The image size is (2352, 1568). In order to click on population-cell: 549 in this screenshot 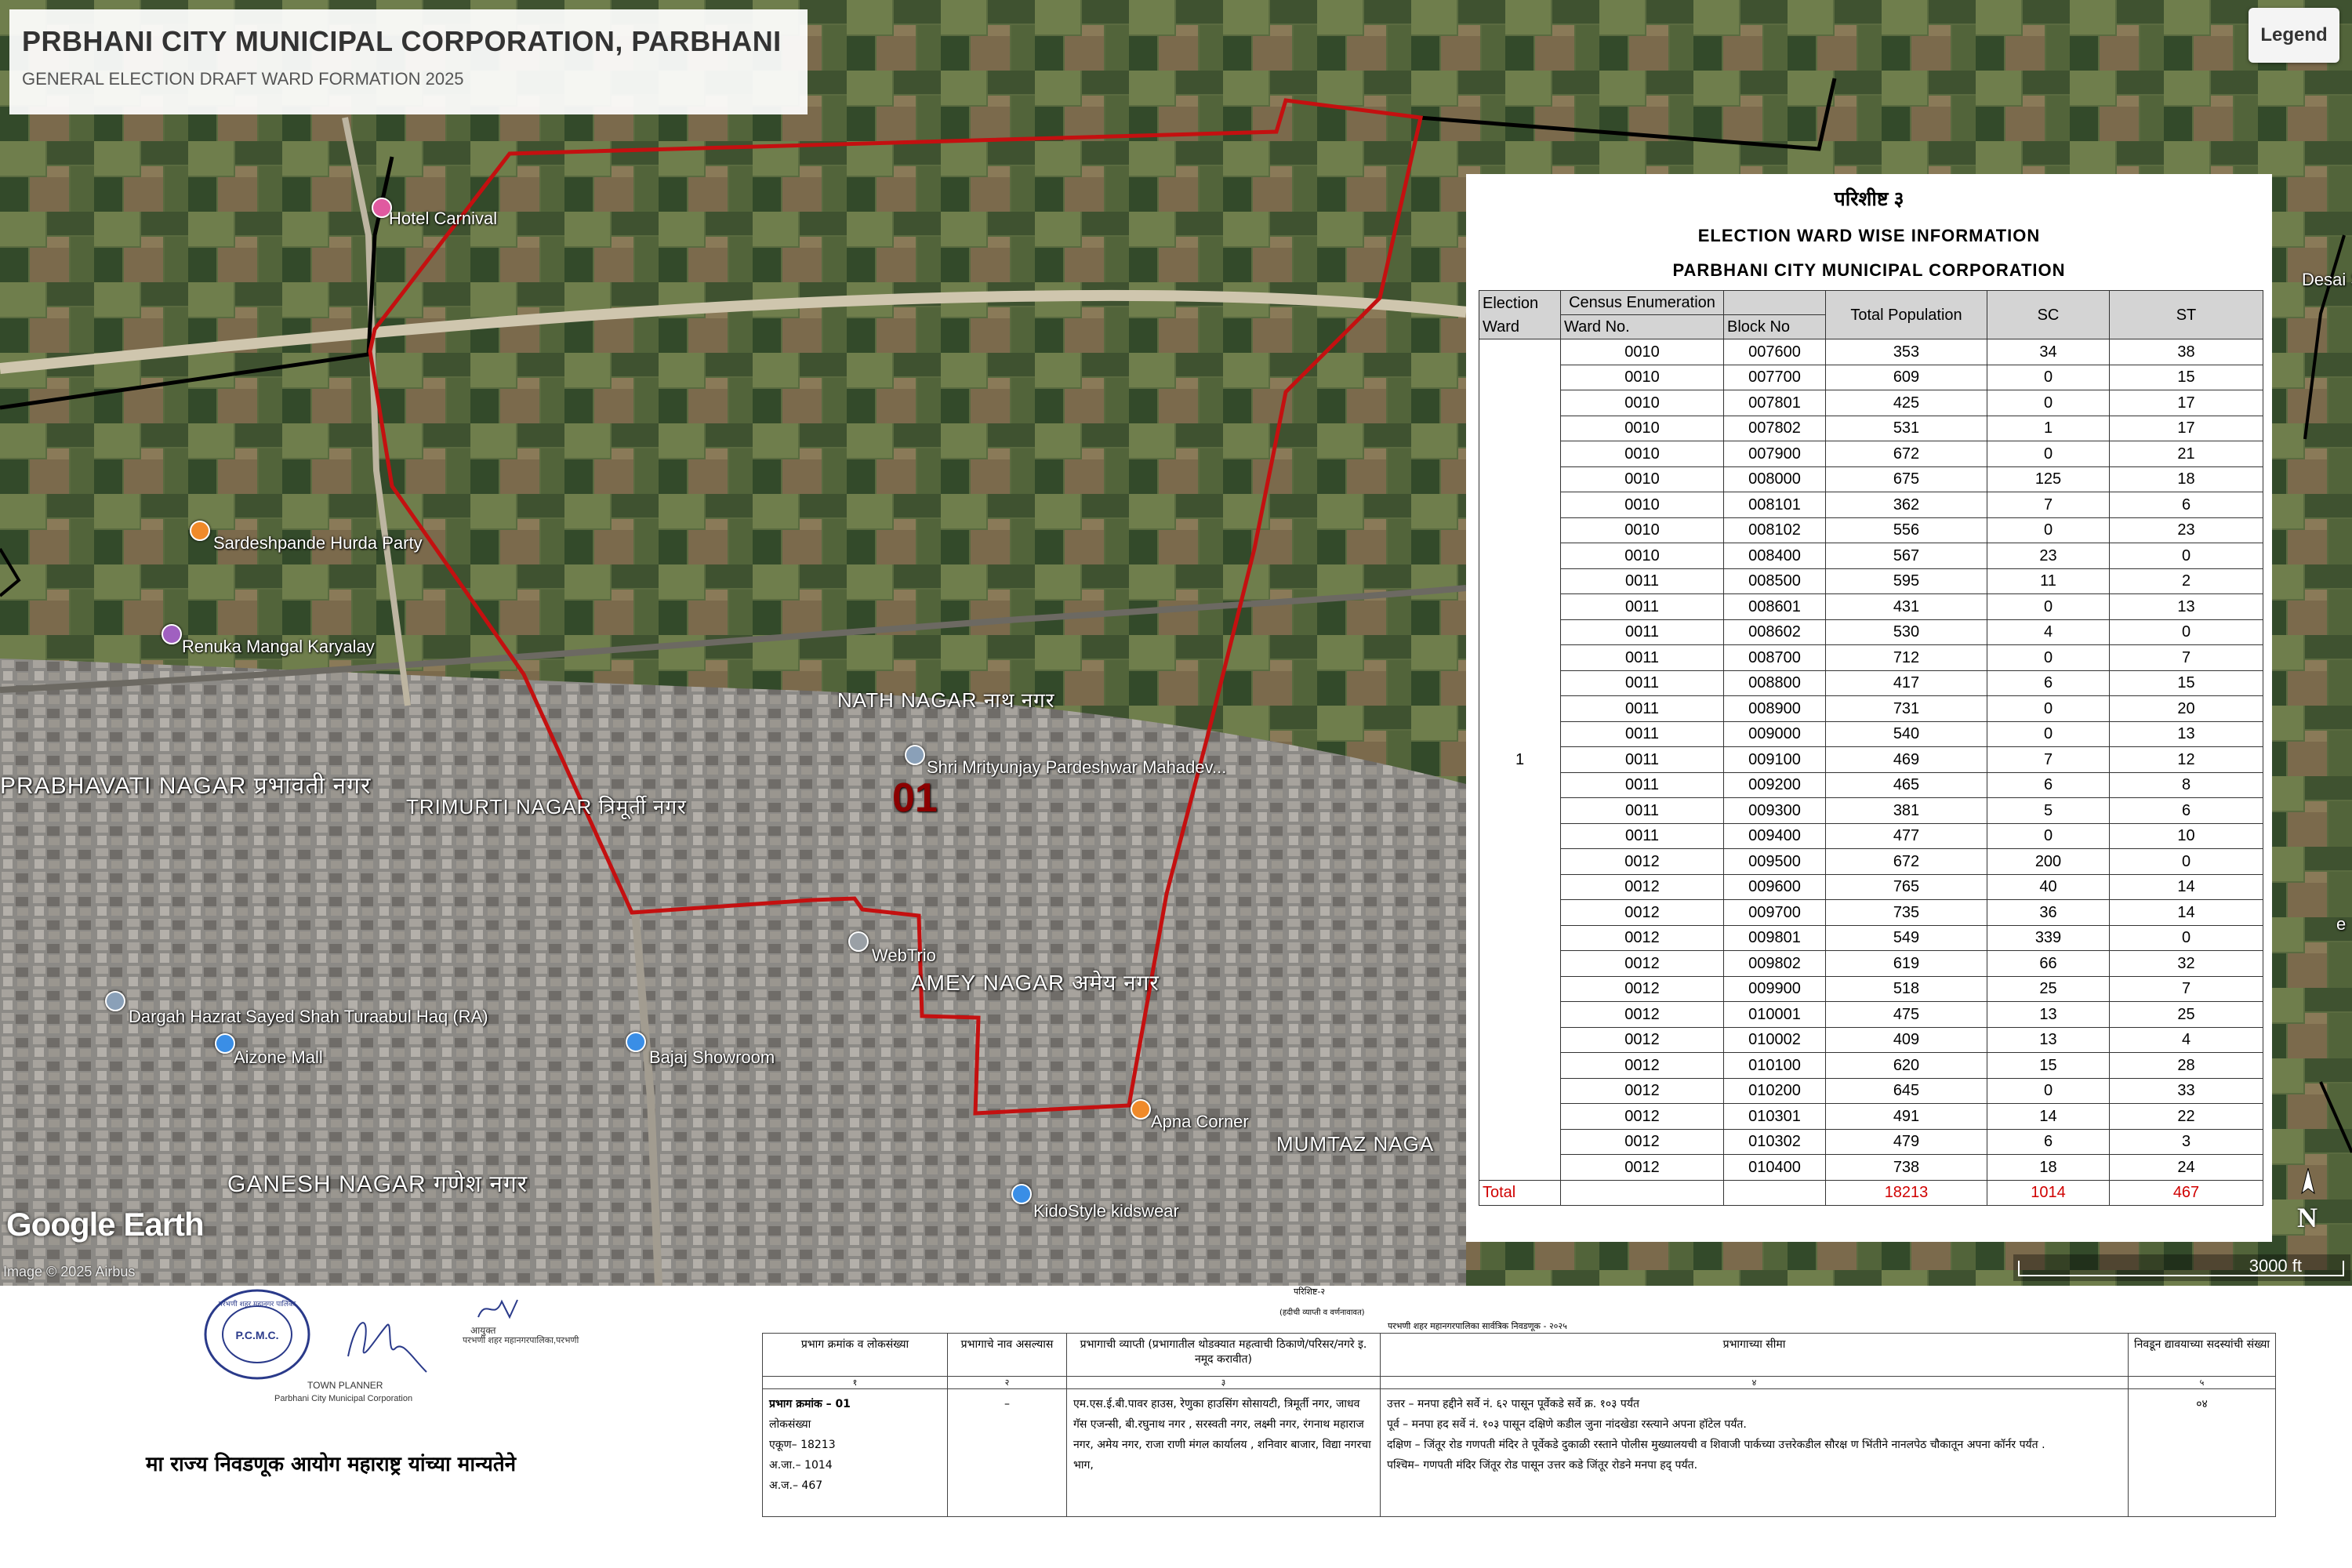, I will do `click(1906, 937)`.